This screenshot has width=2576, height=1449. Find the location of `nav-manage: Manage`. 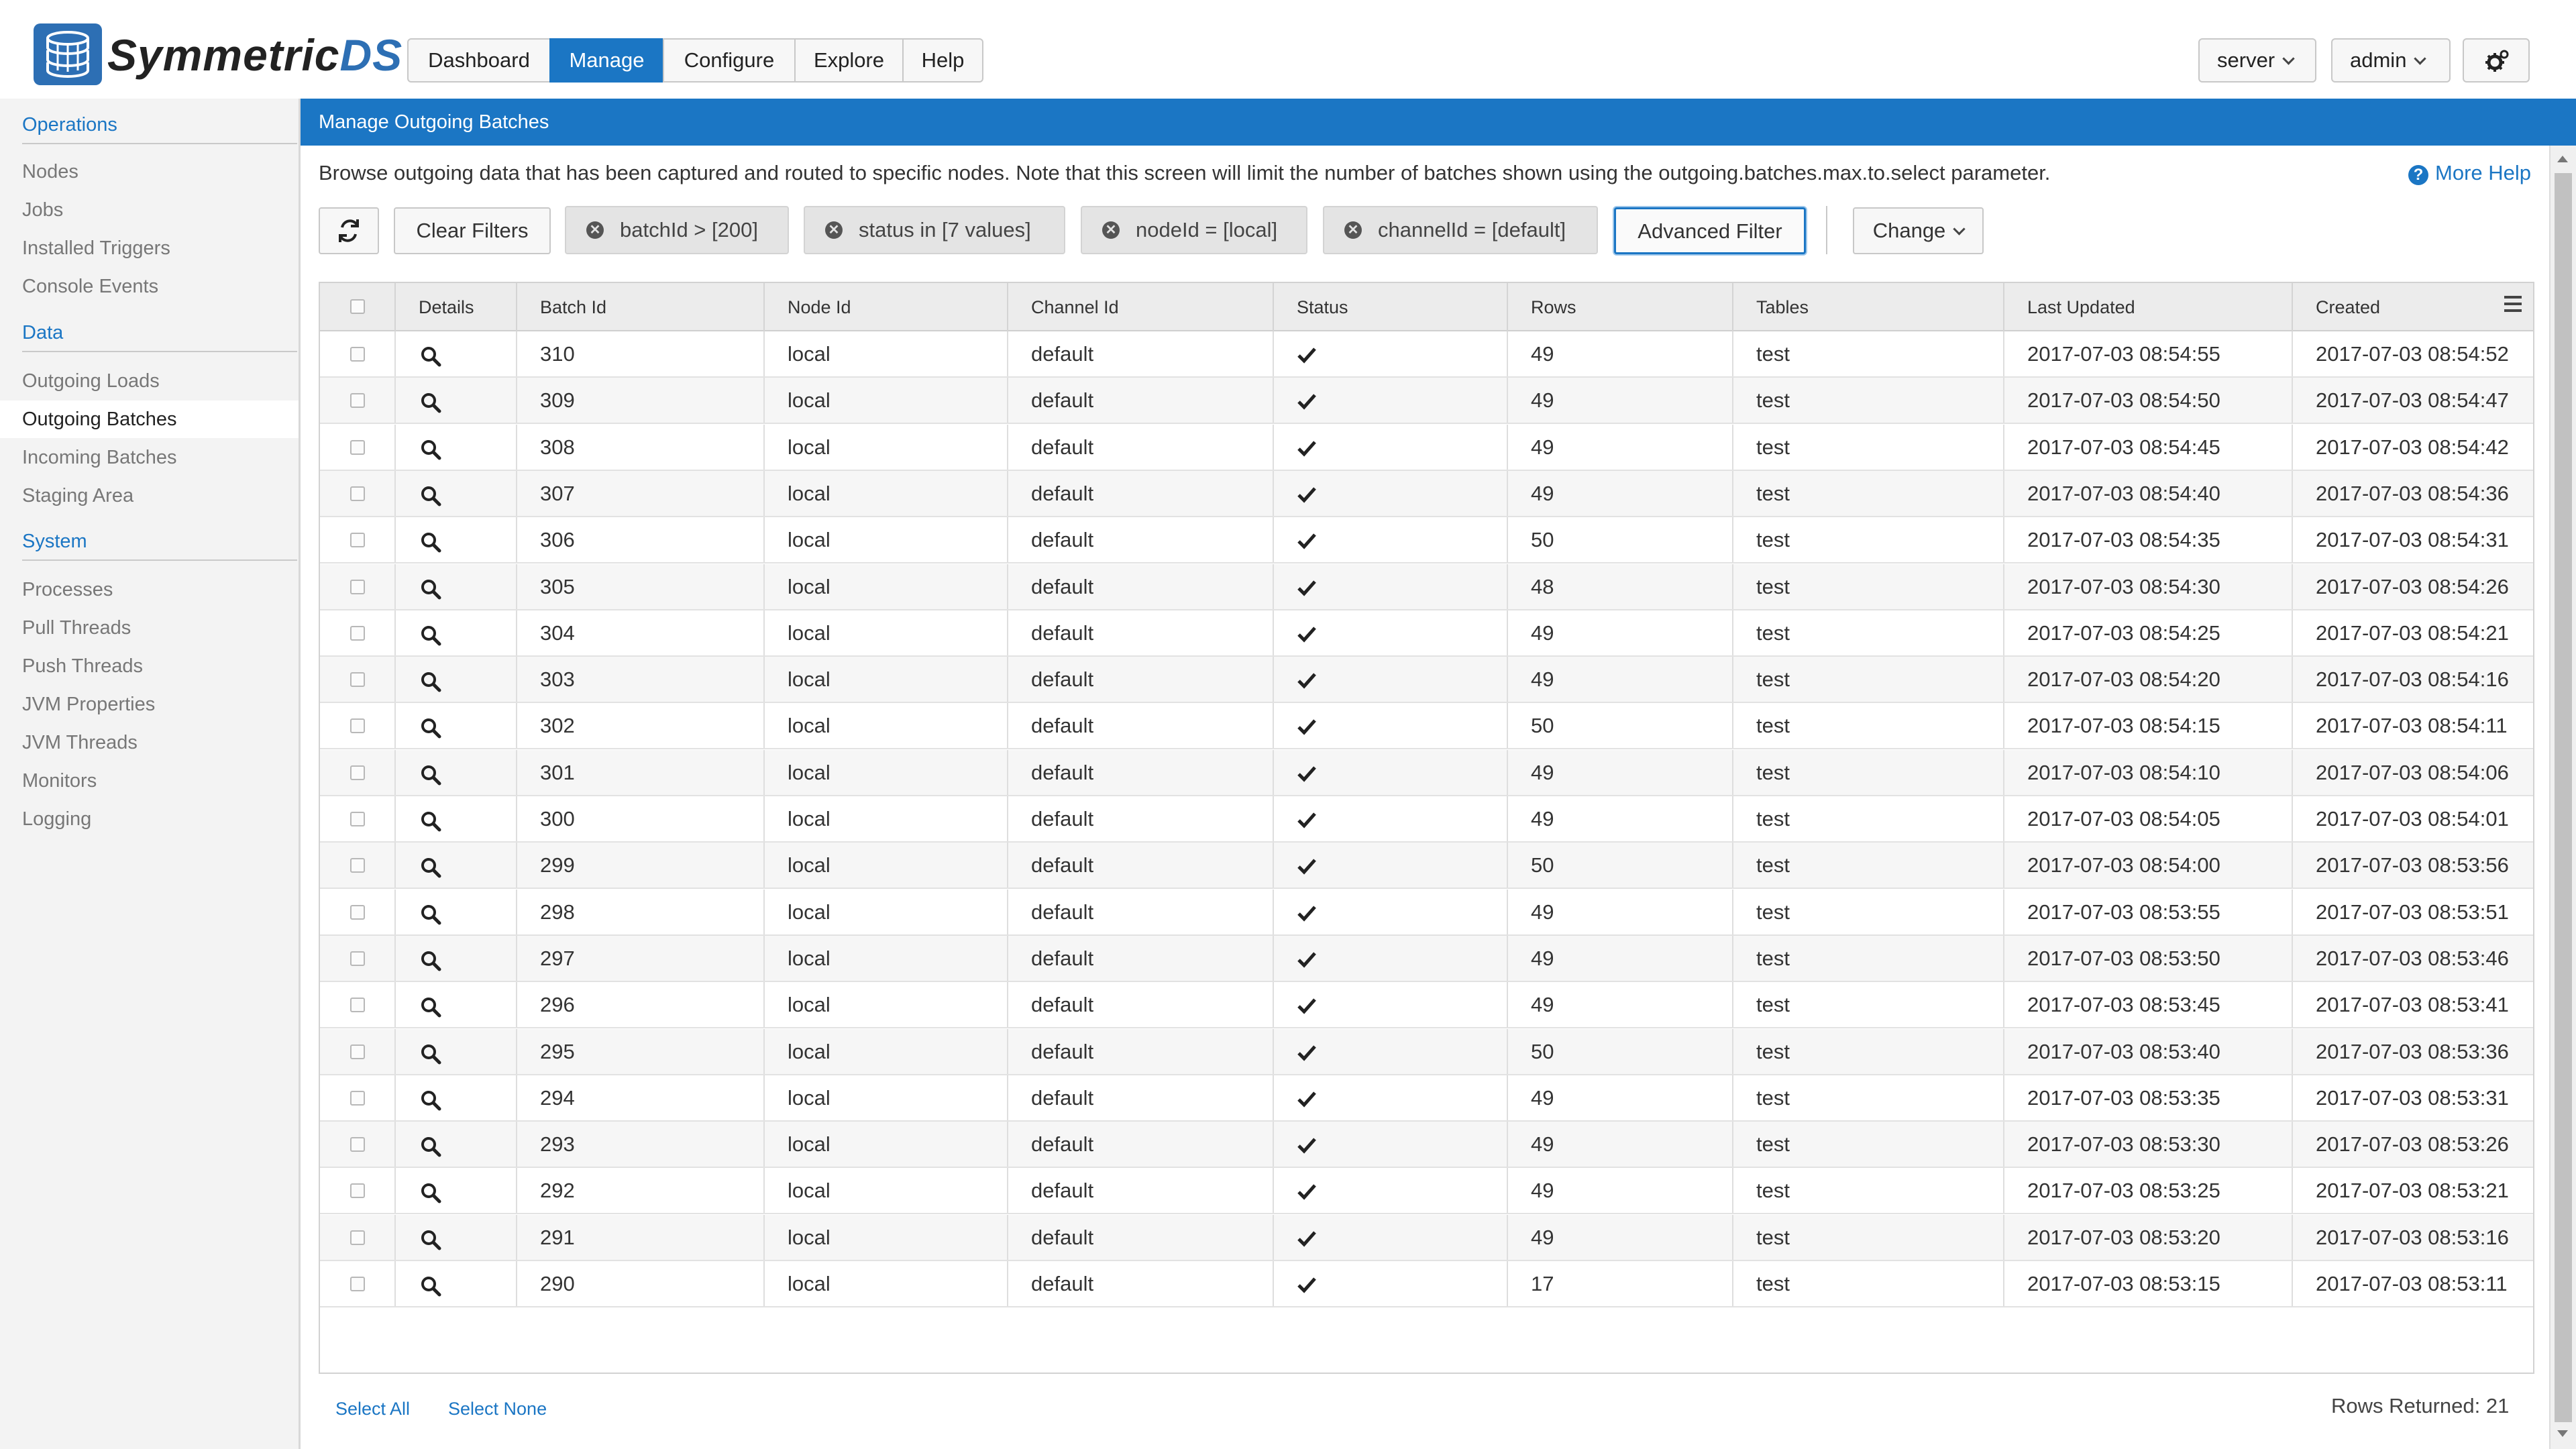

nav-manage: Manage is located at coordinates (606, 60).